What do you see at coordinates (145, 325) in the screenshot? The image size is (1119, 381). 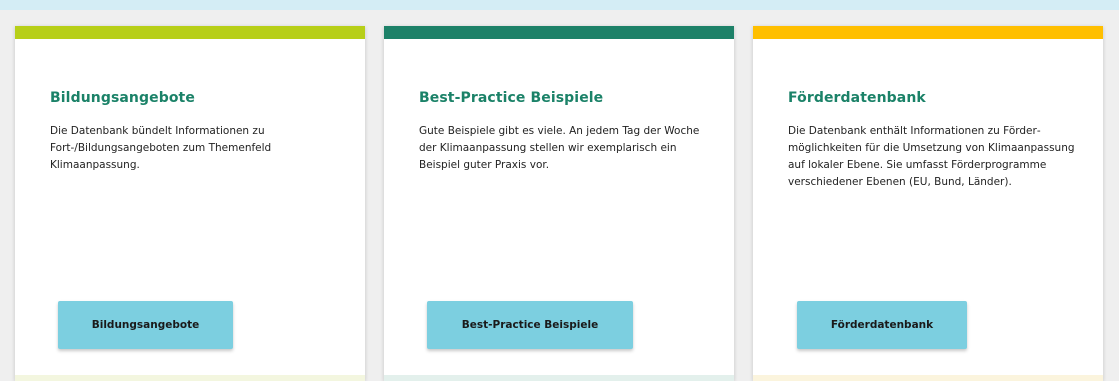 I see `bildungsangebote-button: Bildungsangebote` at bounding box center [145, 325].